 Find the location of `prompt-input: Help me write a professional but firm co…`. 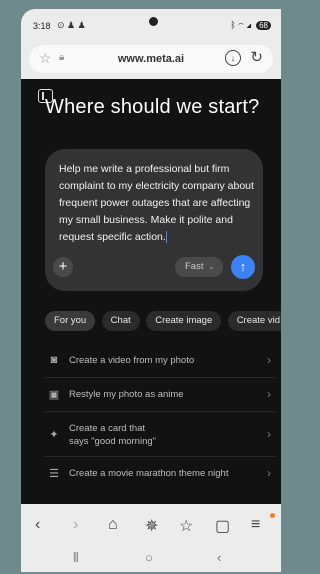

prompt-input: Help me write a professional but firm co… is located at coordinates (157, 203).